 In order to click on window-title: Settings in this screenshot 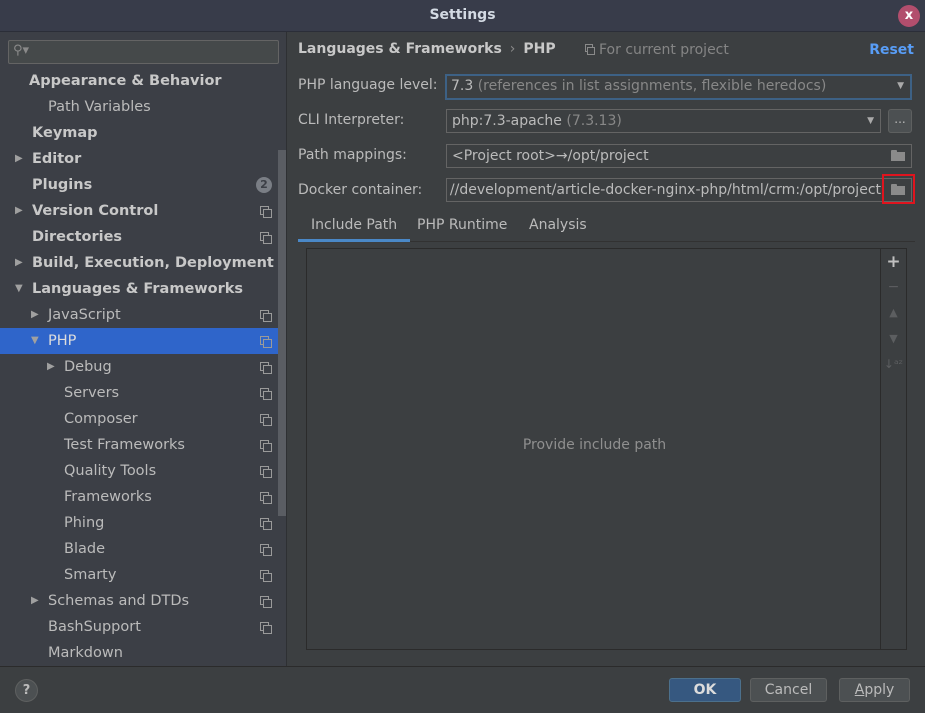, I will do `click(462, 15)`.